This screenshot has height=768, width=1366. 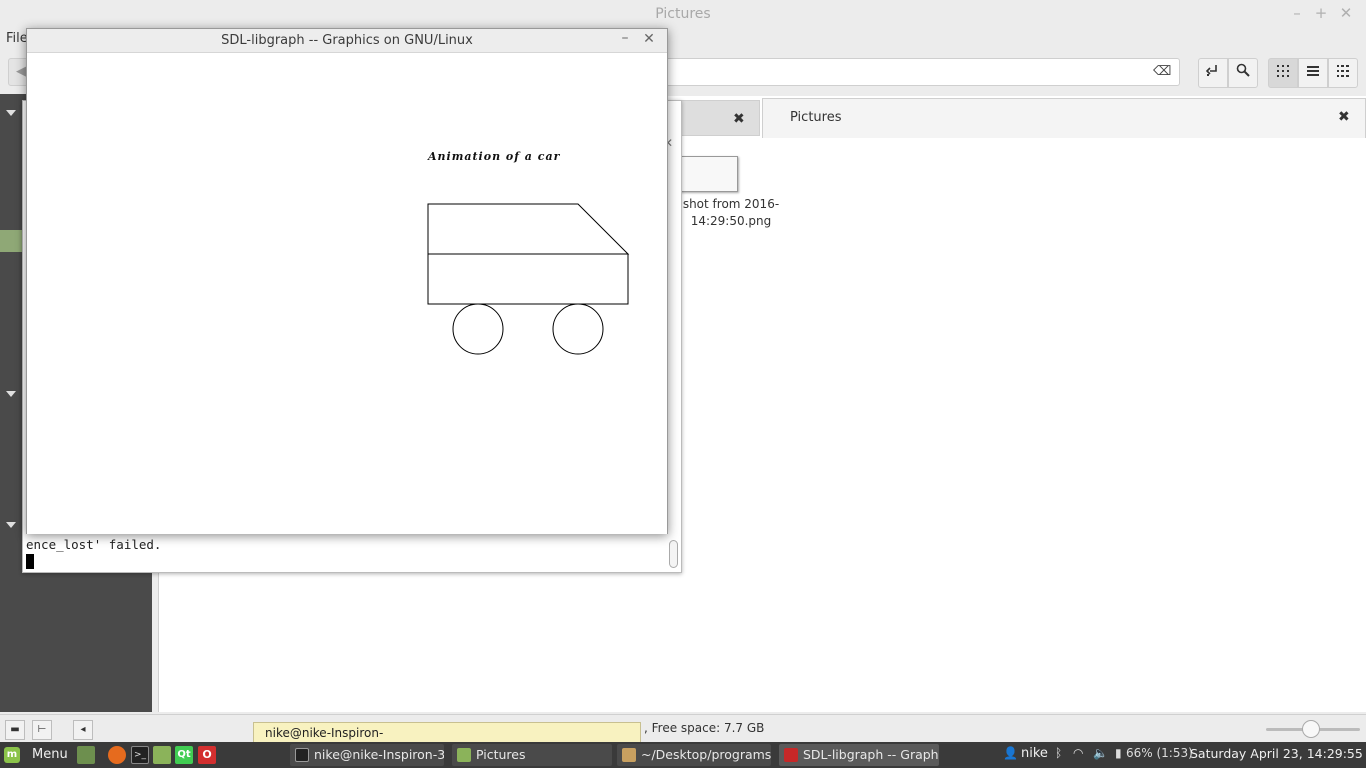 I want to click on list-icon, so click(x=1313, y=71).